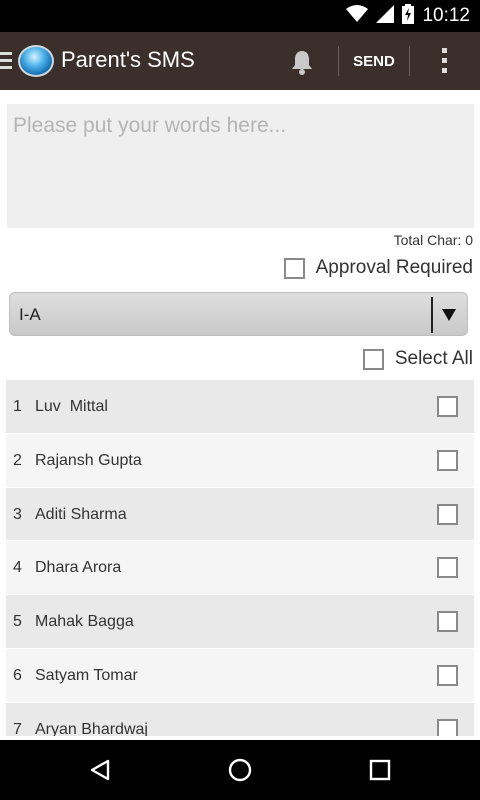 The image size is (480, 800). I want to click on wifi-icon, so click(357, 16).